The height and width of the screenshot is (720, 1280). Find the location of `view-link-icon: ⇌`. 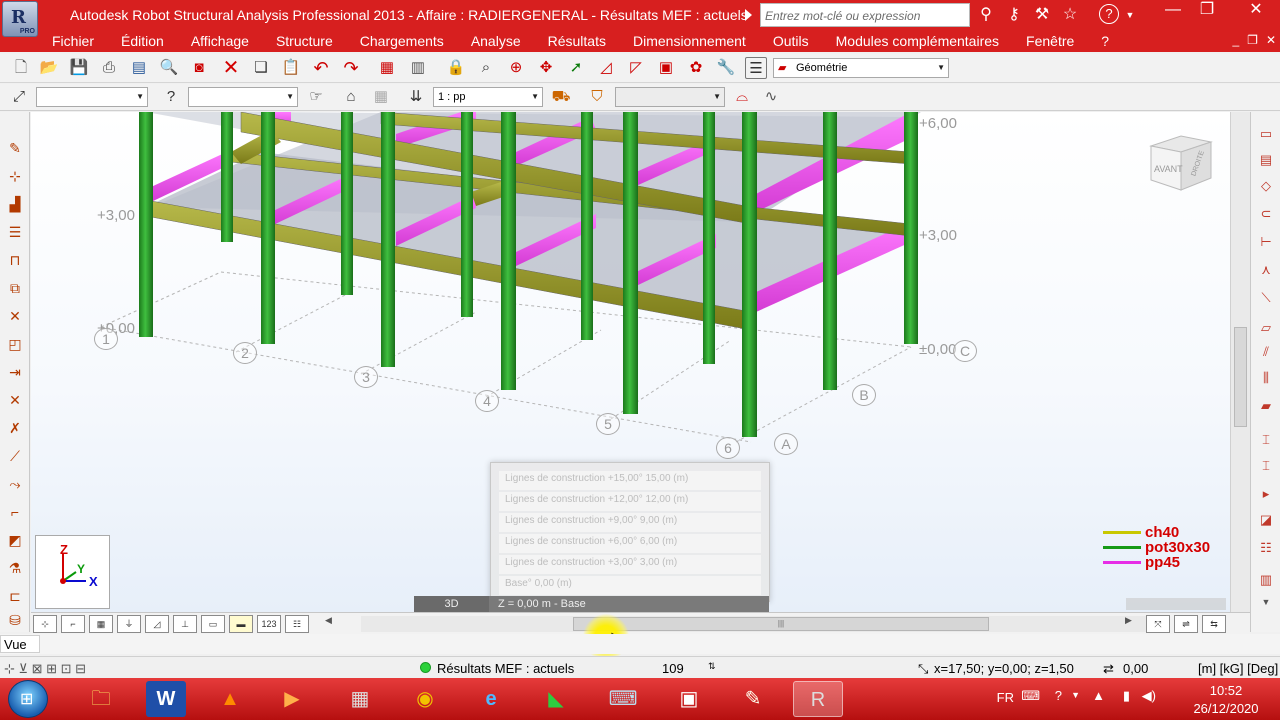

view-link-icon: ⇌ is located at coordinates (1186, 624).